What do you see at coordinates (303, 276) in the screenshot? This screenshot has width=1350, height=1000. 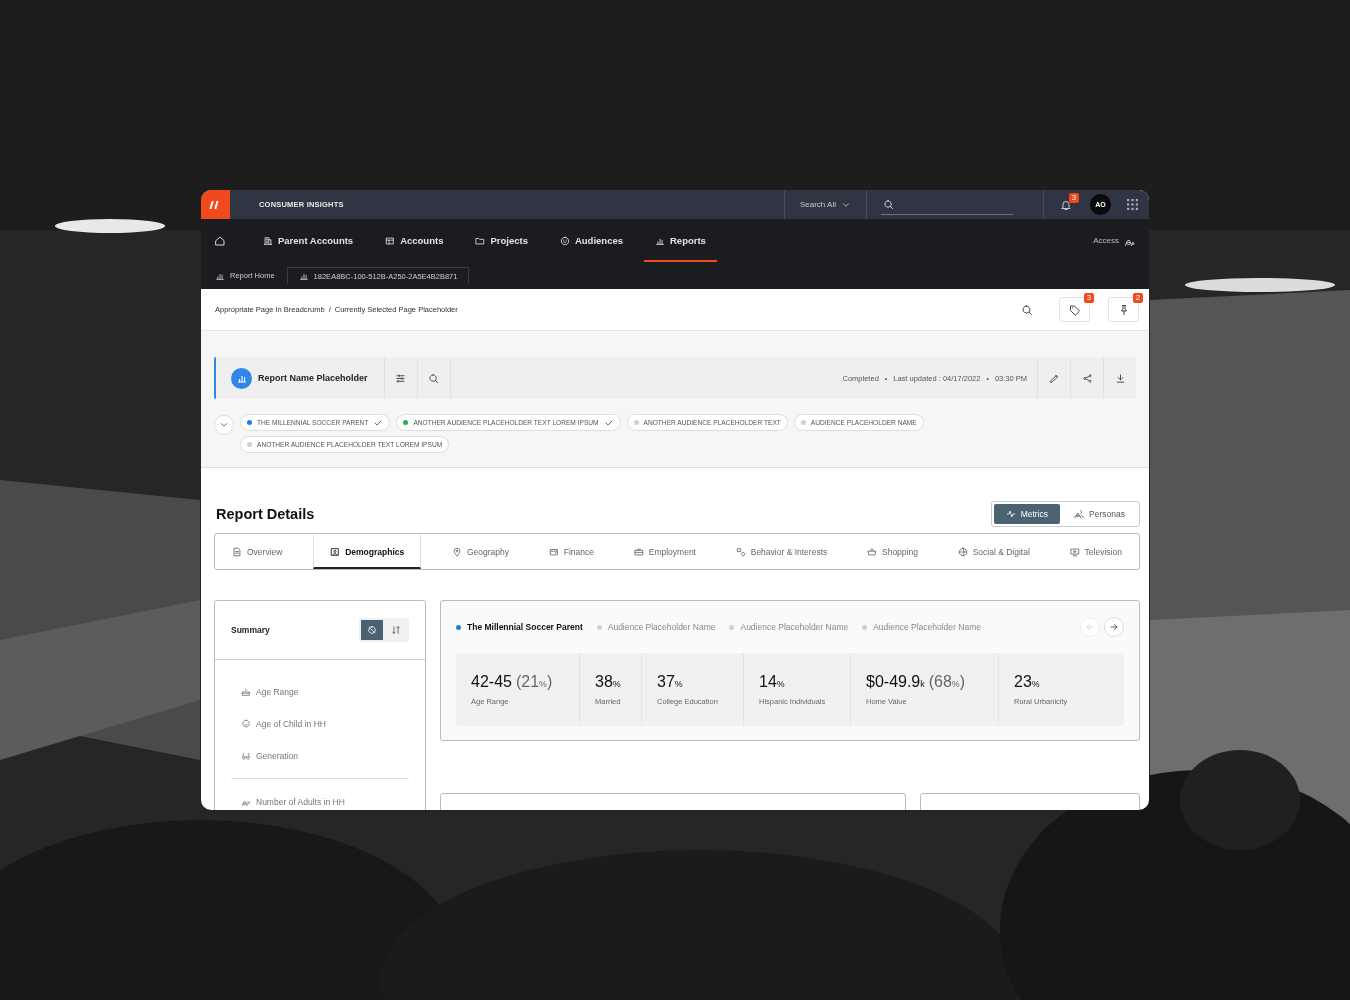 I see `bar-chart-icon` at bounding box center [303, 276].